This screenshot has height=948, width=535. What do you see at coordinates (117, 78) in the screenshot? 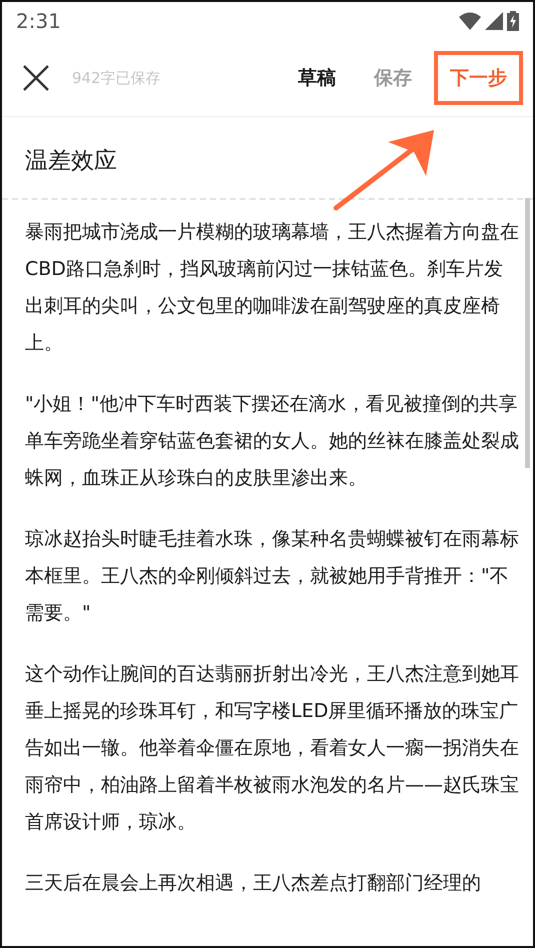
I see `saved-status: 942字已保存` at bounding box center [117, 78].